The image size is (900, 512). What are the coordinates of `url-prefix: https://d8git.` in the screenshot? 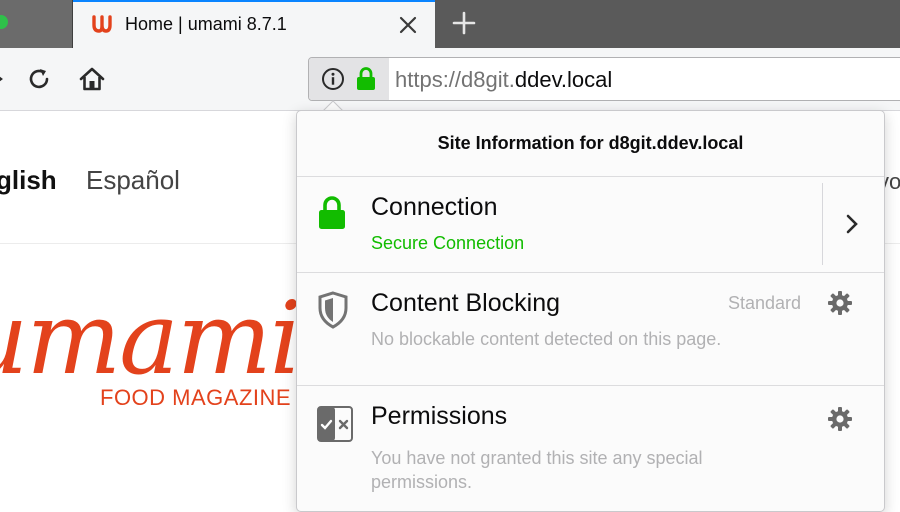 It's located at (455, 79).